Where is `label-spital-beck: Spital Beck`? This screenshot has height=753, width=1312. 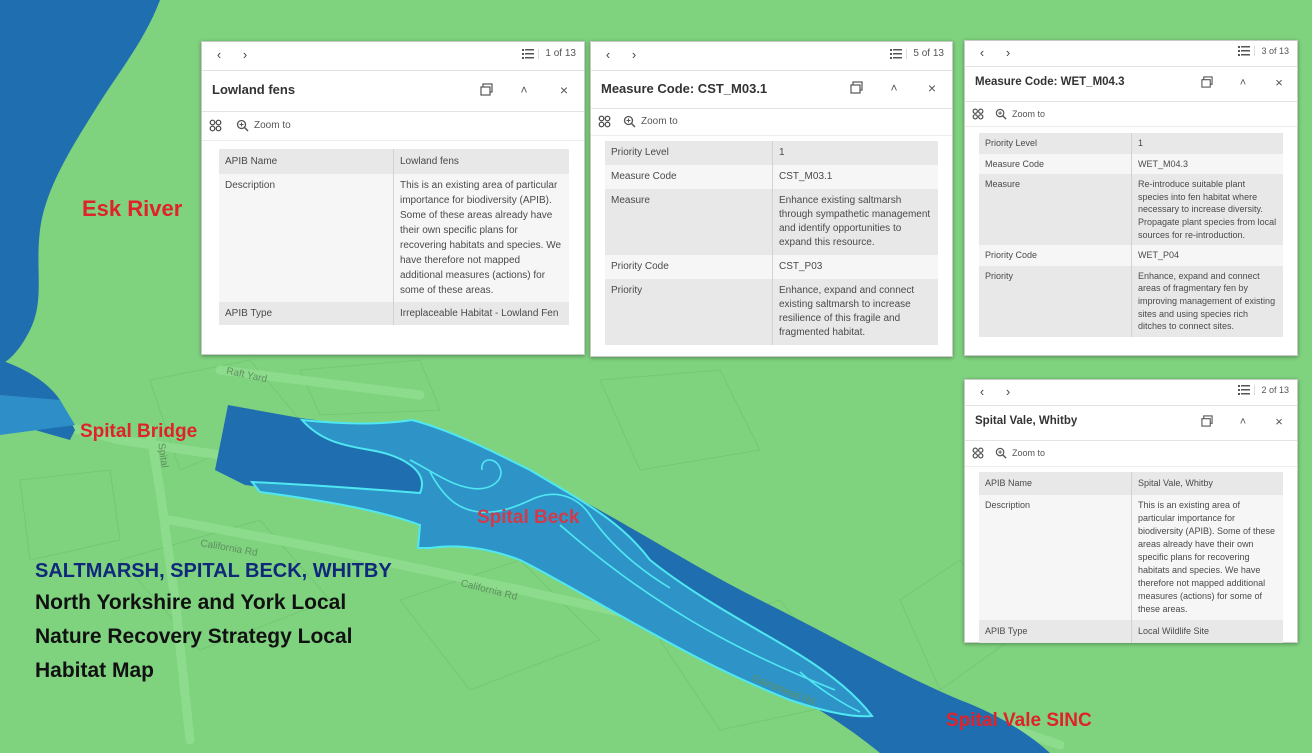
label-spital-beck: Spital Beck is located at coordinates (528, 517).